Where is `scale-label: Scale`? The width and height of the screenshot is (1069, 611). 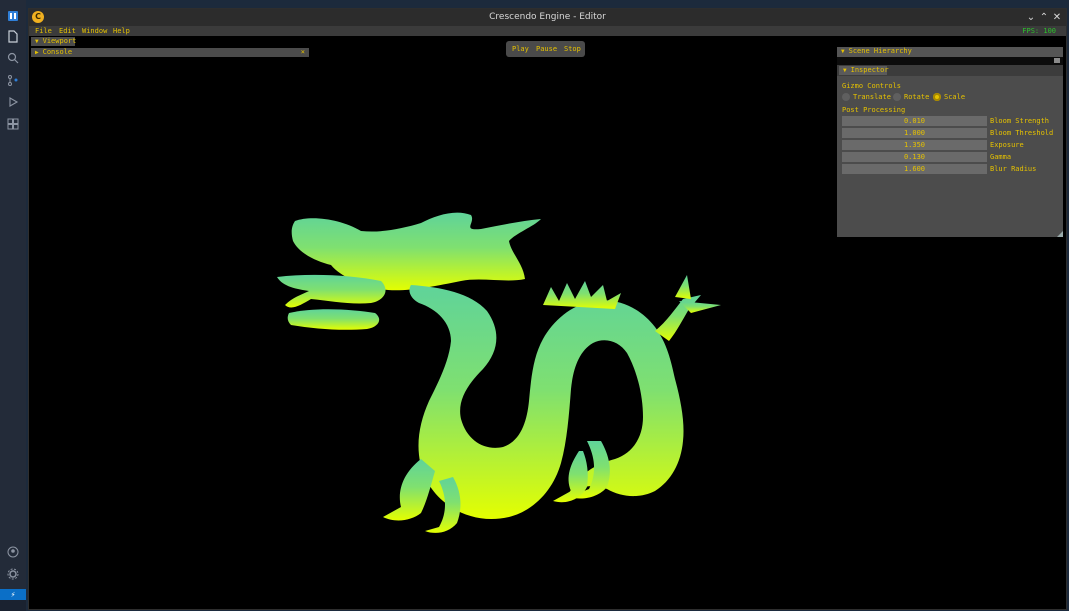
scale-label: Scale is located at coordinates (955, 97).